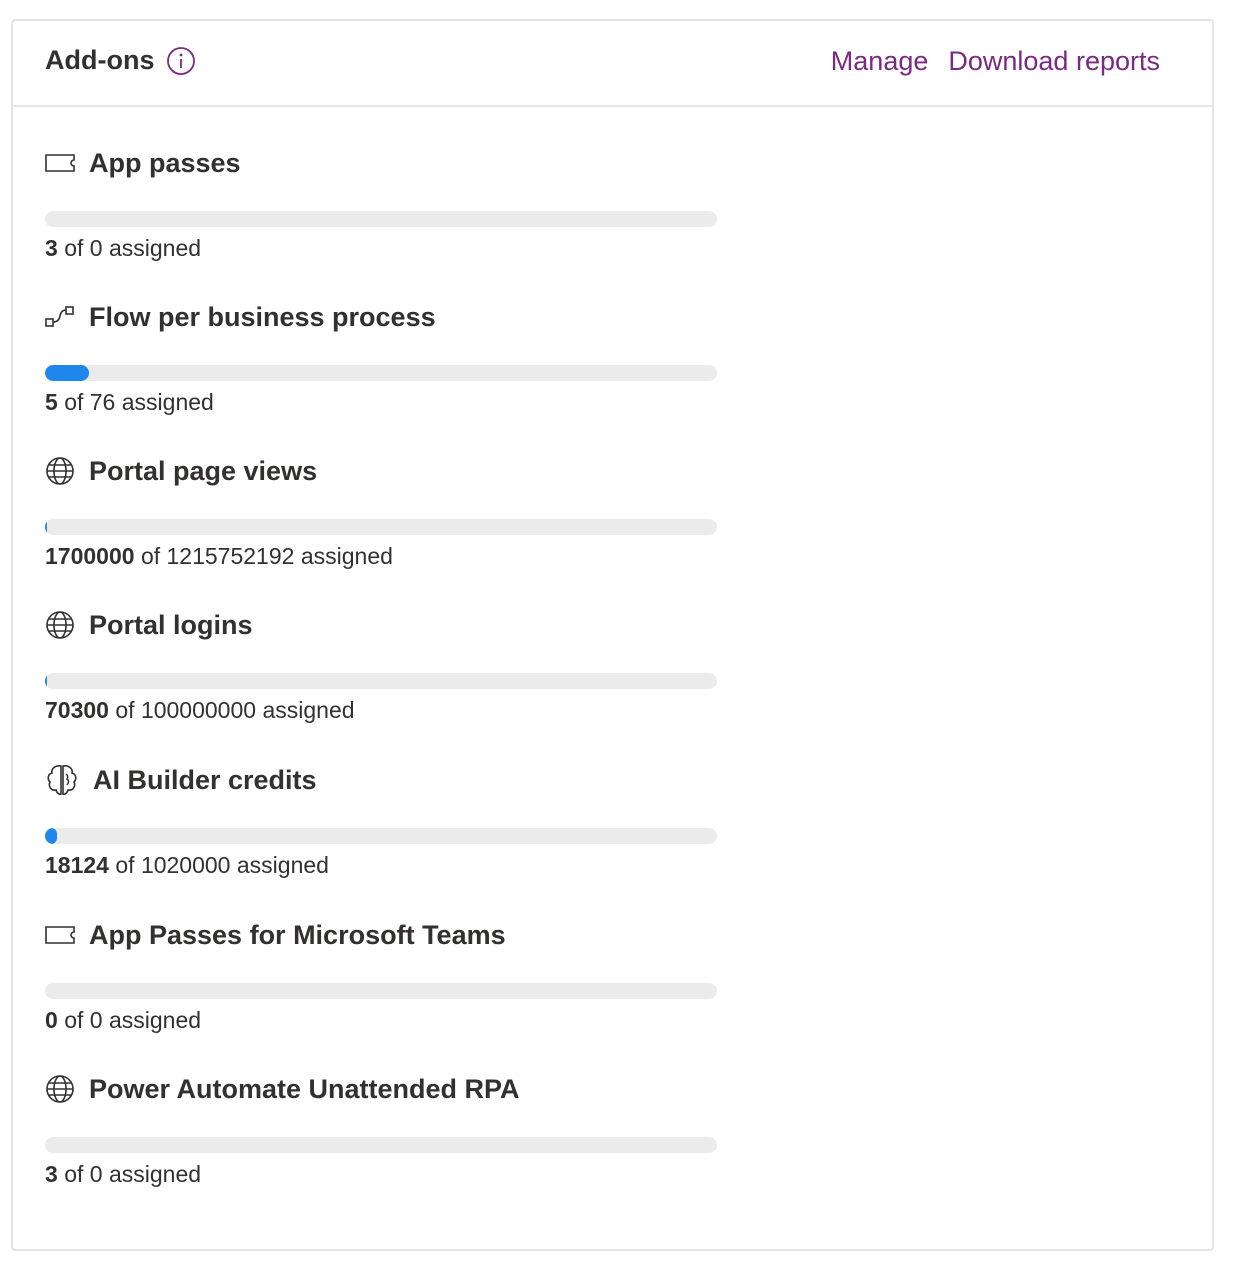  Describe the element at coordinates (102, 402) in the screenshot. I see `assigned-total: 76` at that location.